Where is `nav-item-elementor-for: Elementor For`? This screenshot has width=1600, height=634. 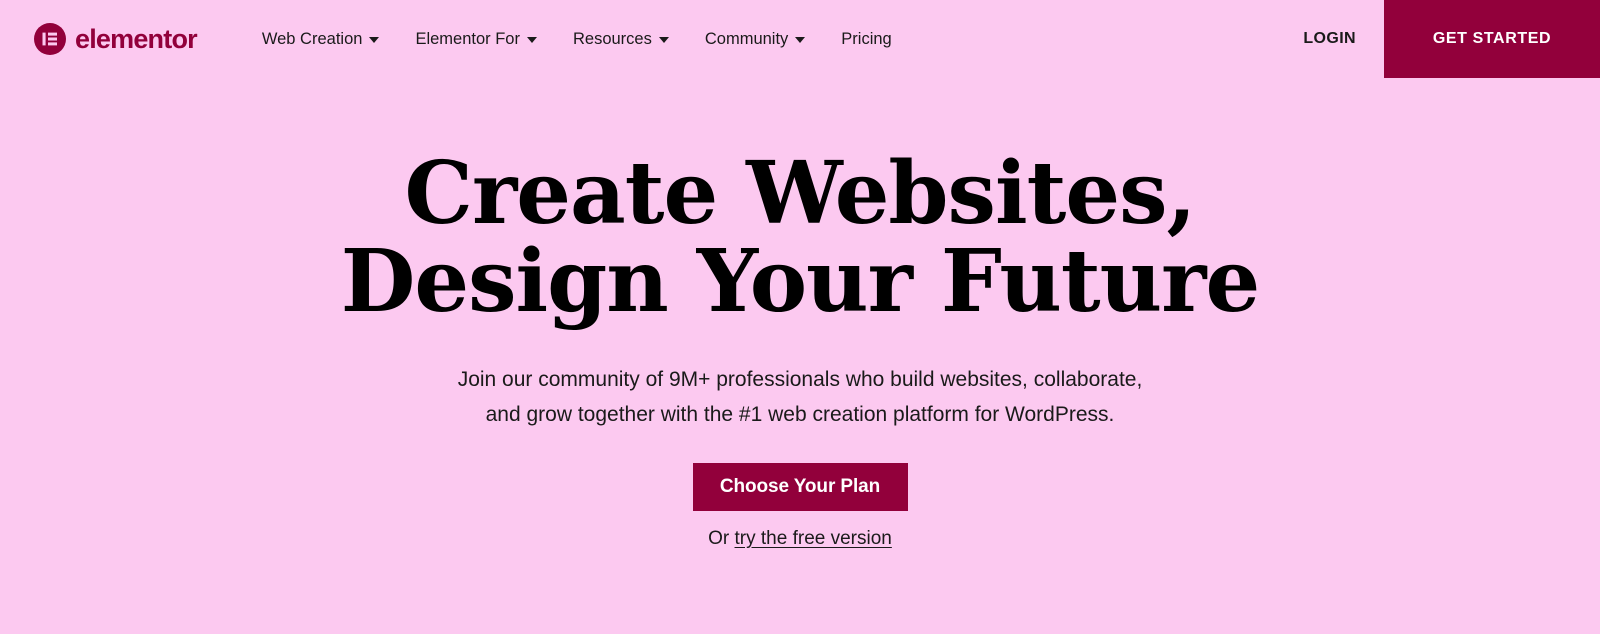
nav-item-elementor-for: Elementor For is located at coordinates (476, 39).